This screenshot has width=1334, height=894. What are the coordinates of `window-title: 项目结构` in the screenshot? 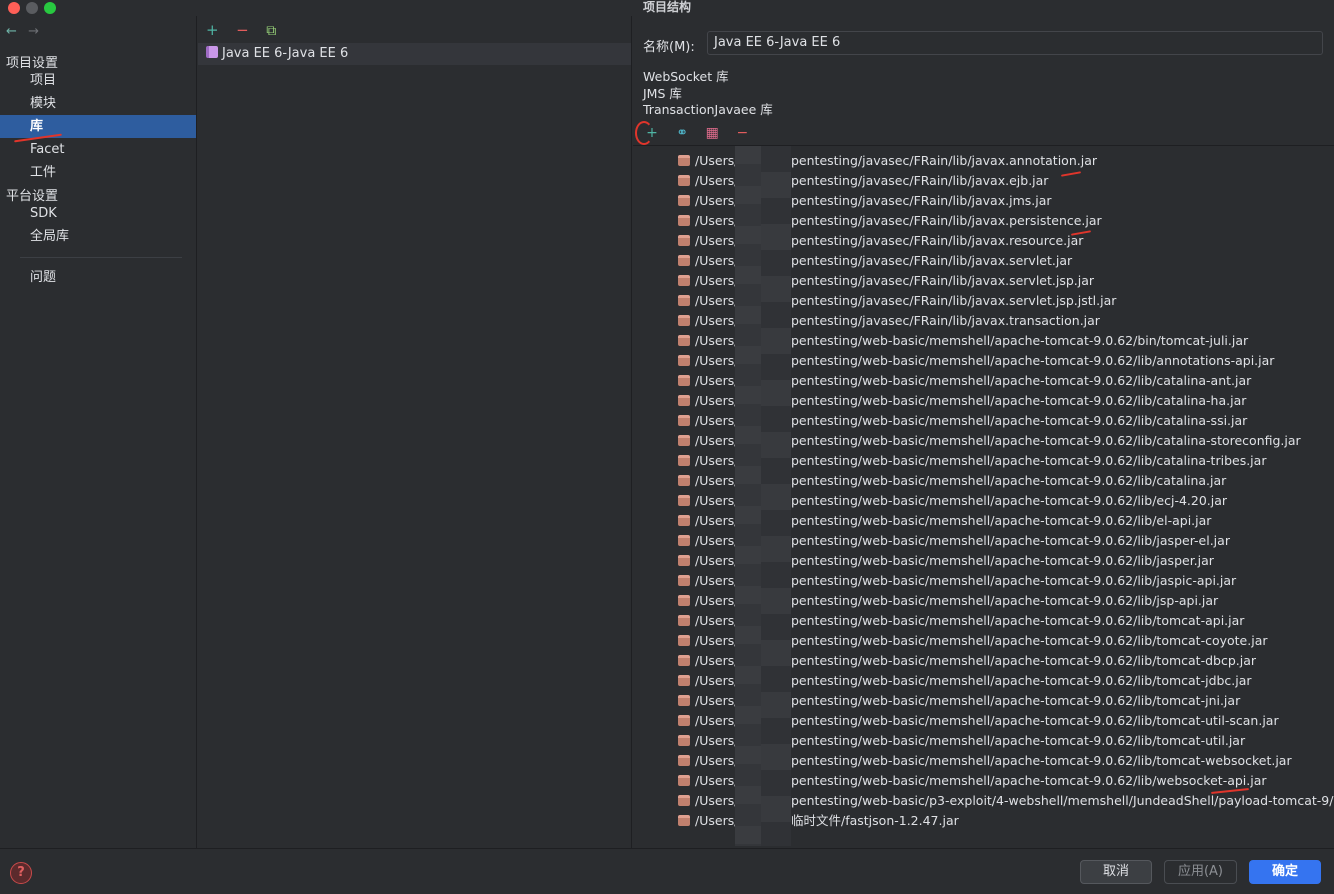 It's located at (666, 7).